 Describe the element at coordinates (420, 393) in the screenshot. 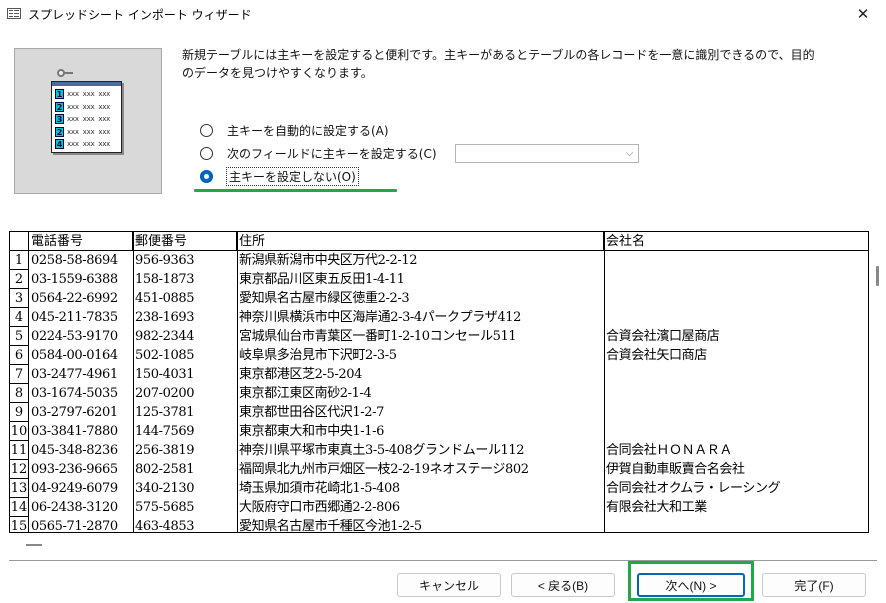

I see `cell-address: 東京都江東区南砂2-1-4` at that location.